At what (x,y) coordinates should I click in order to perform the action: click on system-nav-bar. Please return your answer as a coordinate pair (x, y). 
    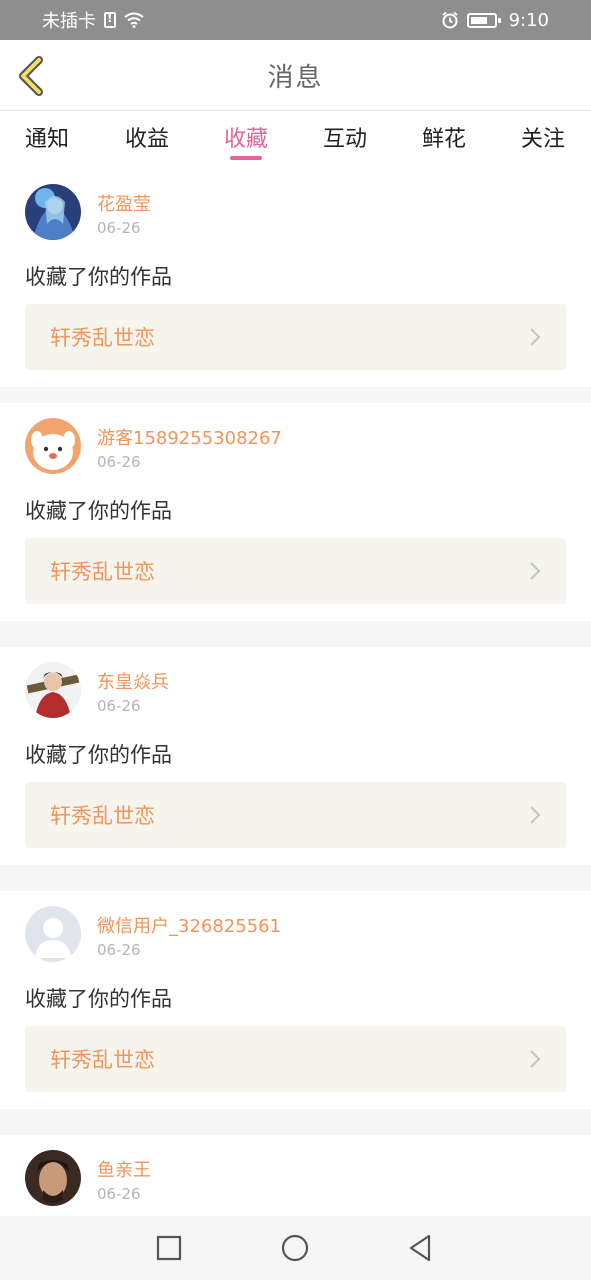
    Looking at the image, I should click on (295, 1248).